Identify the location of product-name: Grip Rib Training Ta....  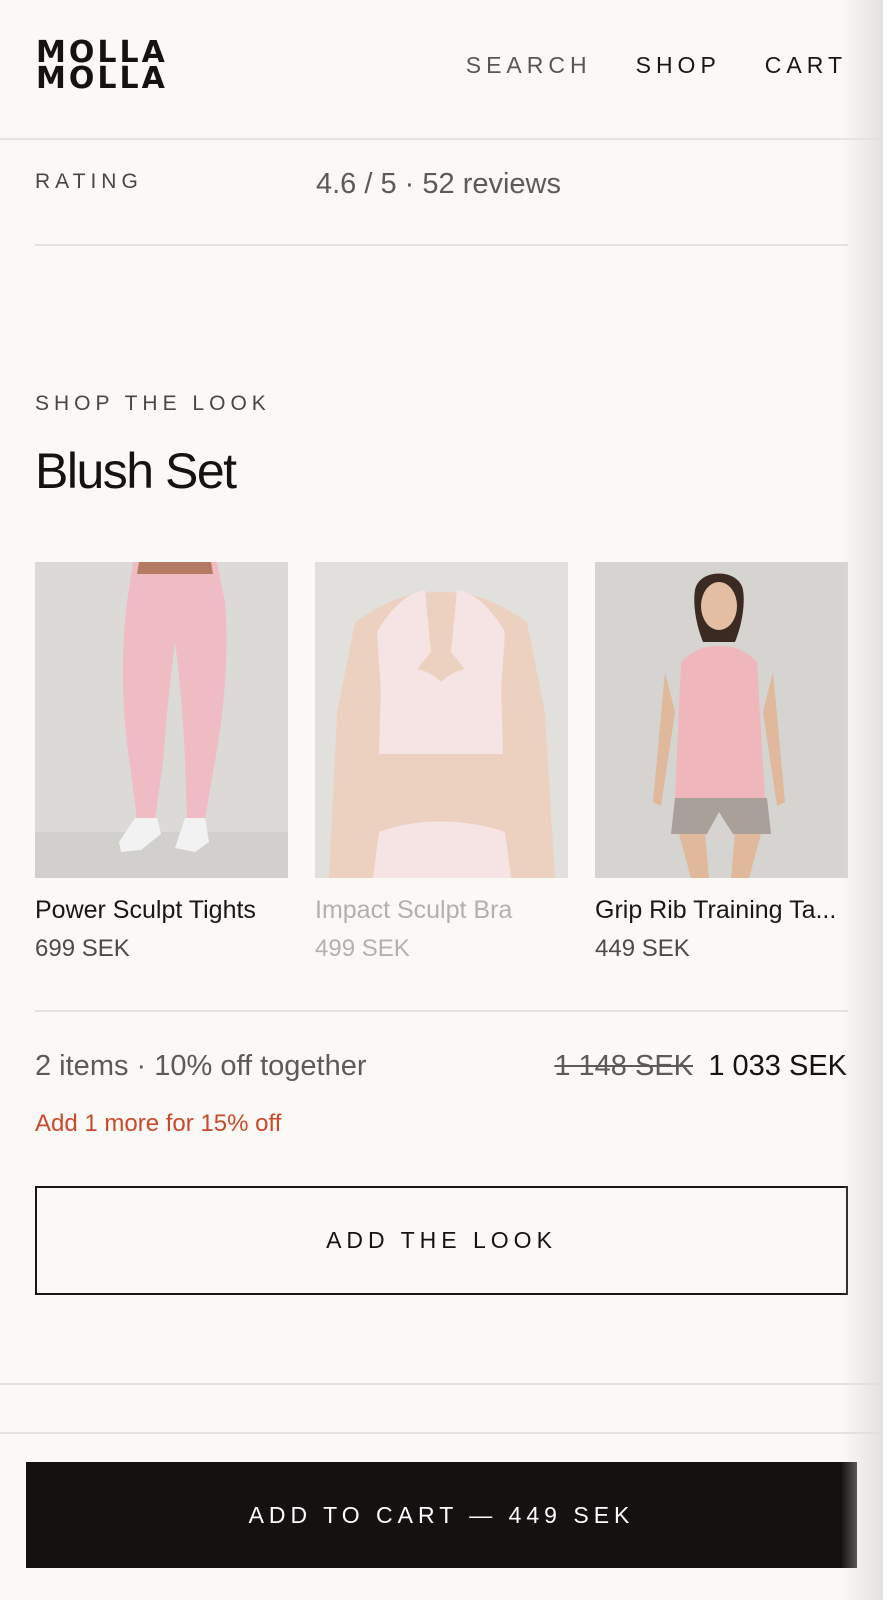
(716, 910).